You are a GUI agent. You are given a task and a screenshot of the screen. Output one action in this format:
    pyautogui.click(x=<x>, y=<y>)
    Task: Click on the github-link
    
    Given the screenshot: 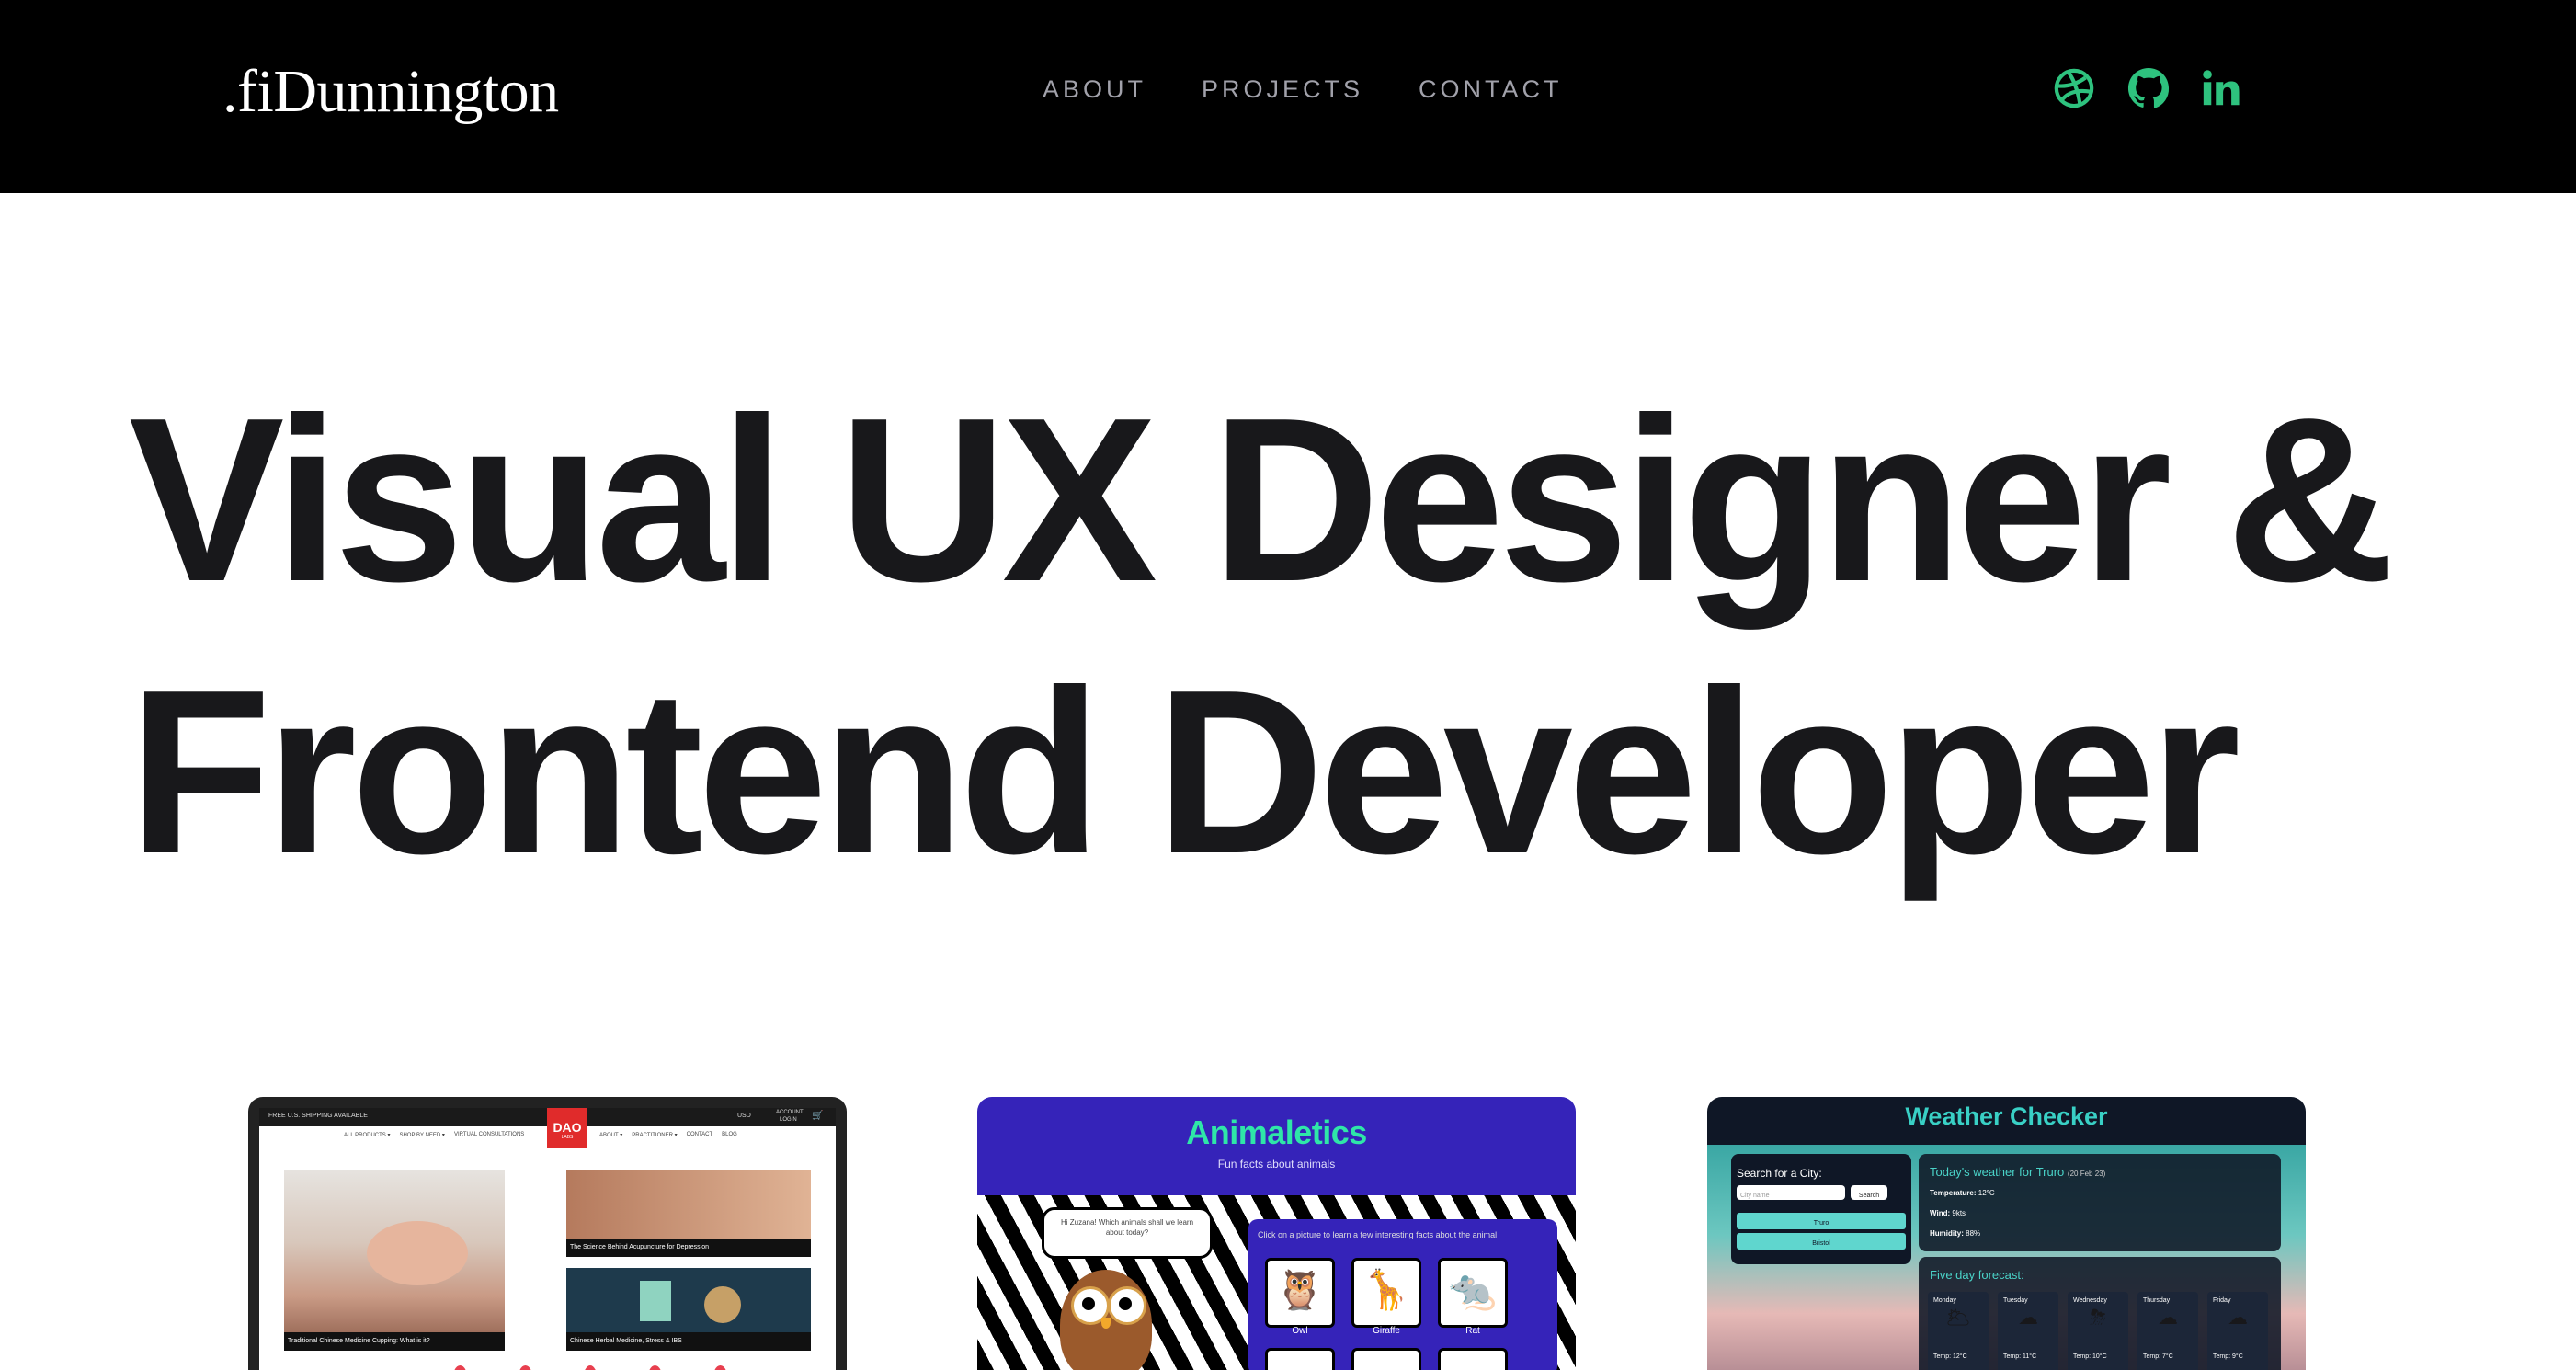 What is the action you would take?
    pyautogui.click(x=2148, y=88)
    